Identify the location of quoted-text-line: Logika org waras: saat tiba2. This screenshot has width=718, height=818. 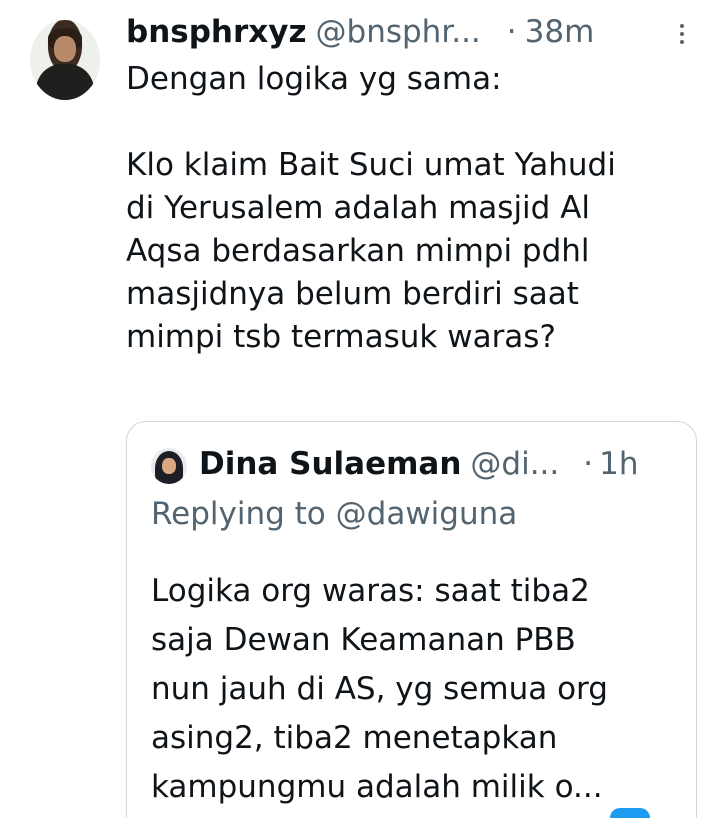
(370, 591).